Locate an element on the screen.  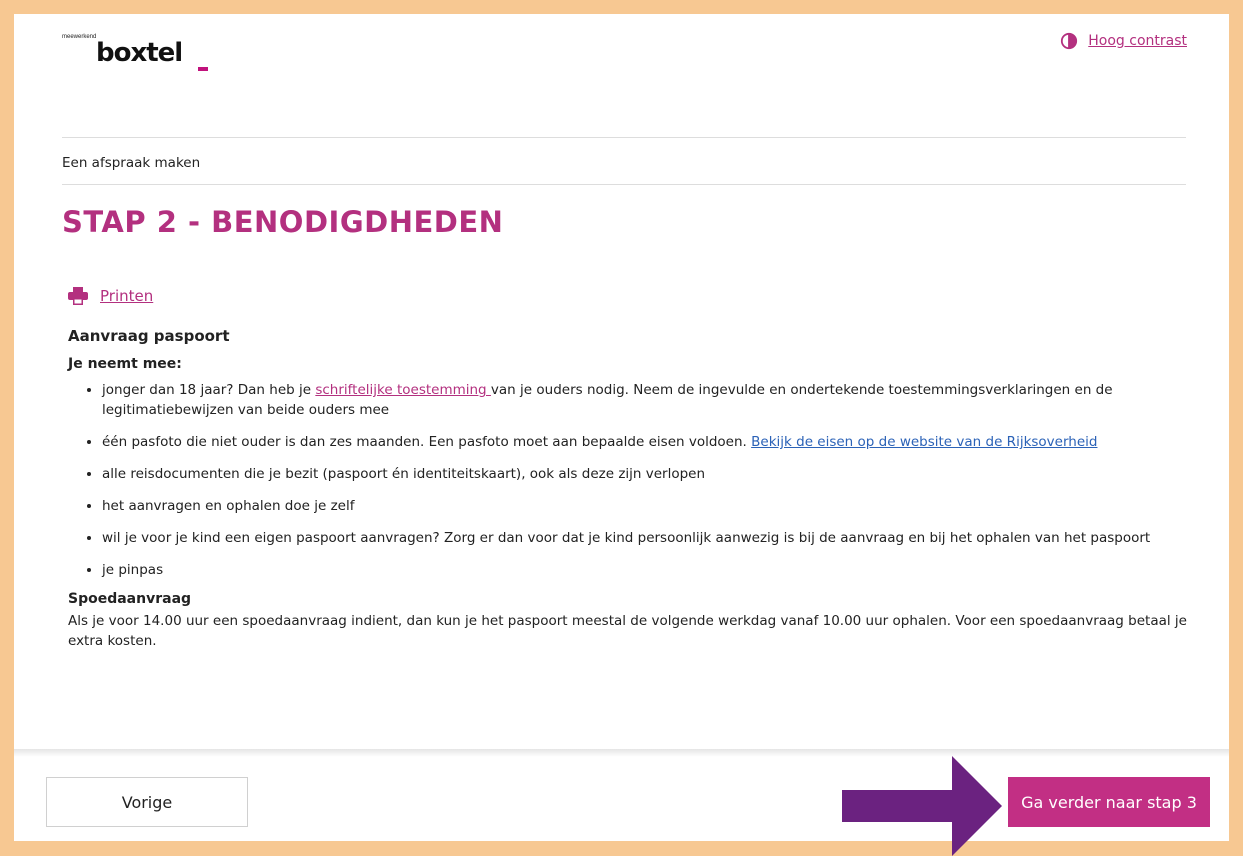
previous-button: Vorige is located at coordinates (147, 802).